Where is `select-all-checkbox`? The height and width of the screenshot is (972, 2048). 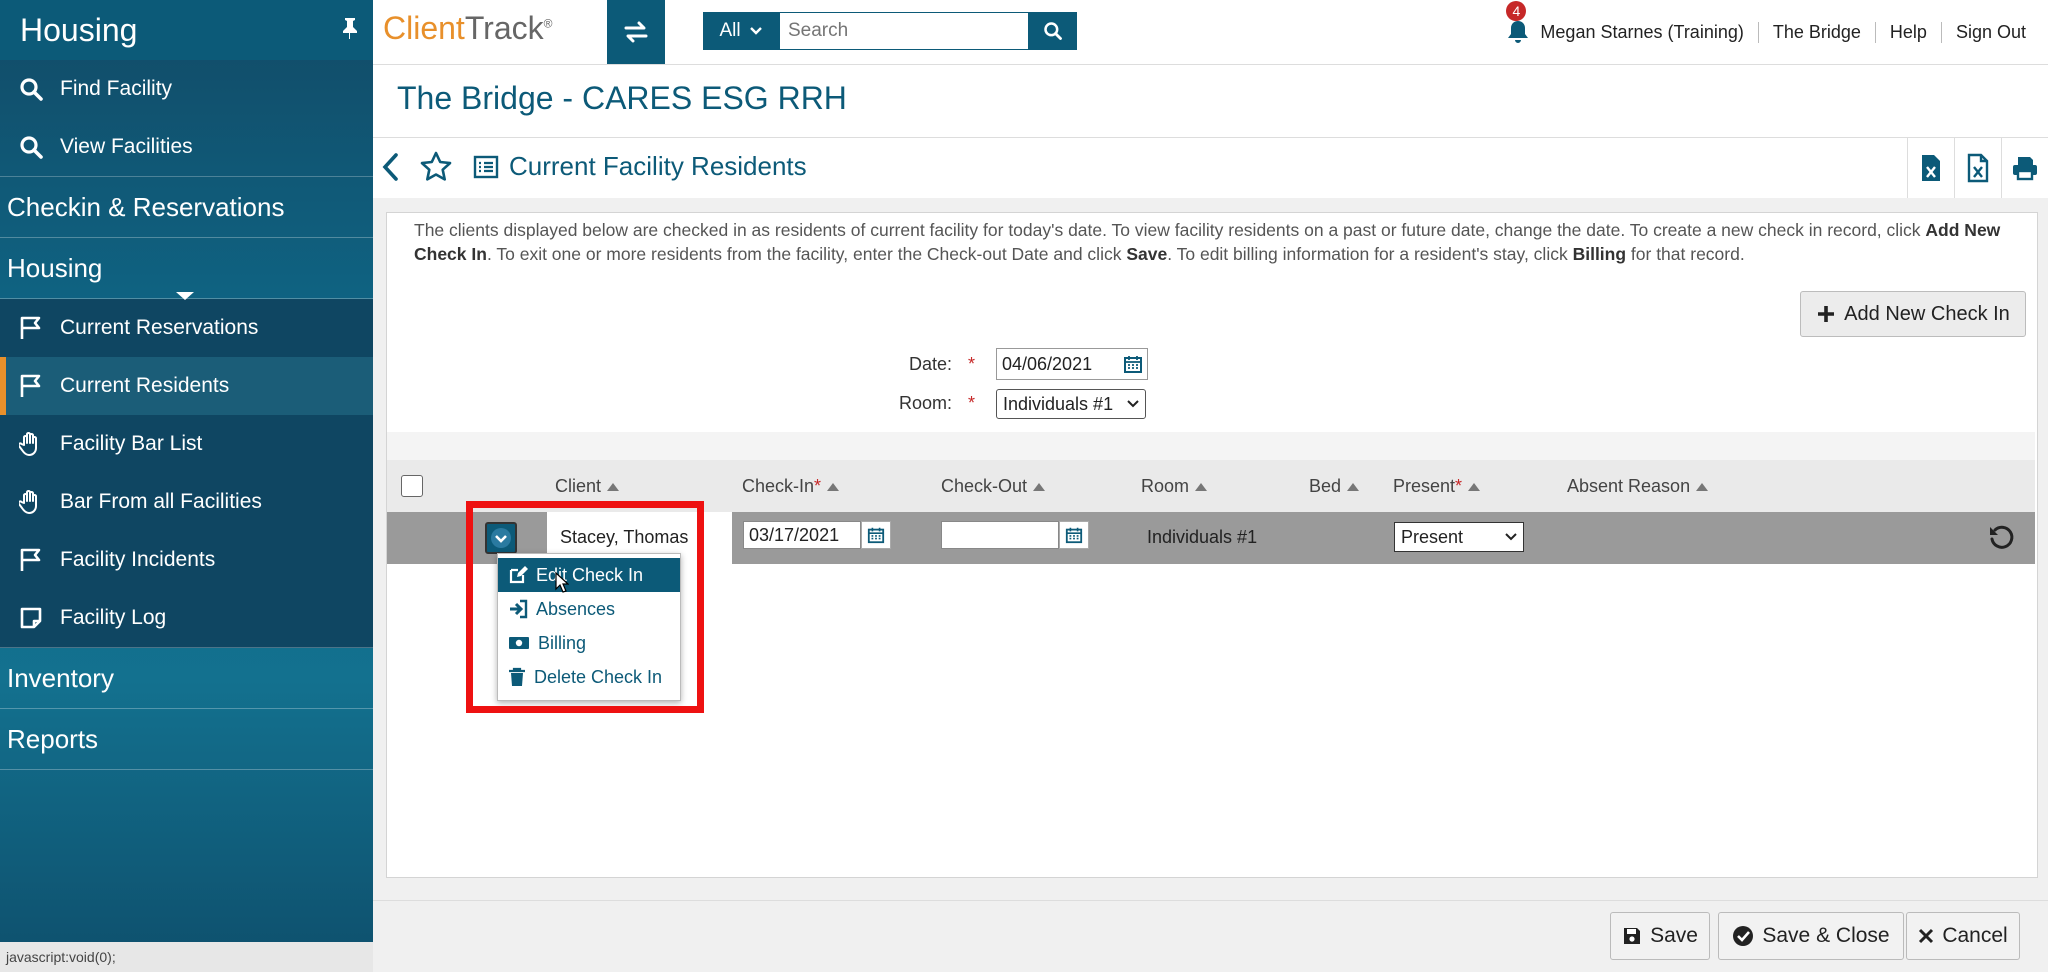
select-all-checkbox is located at coordinates (412, 486).